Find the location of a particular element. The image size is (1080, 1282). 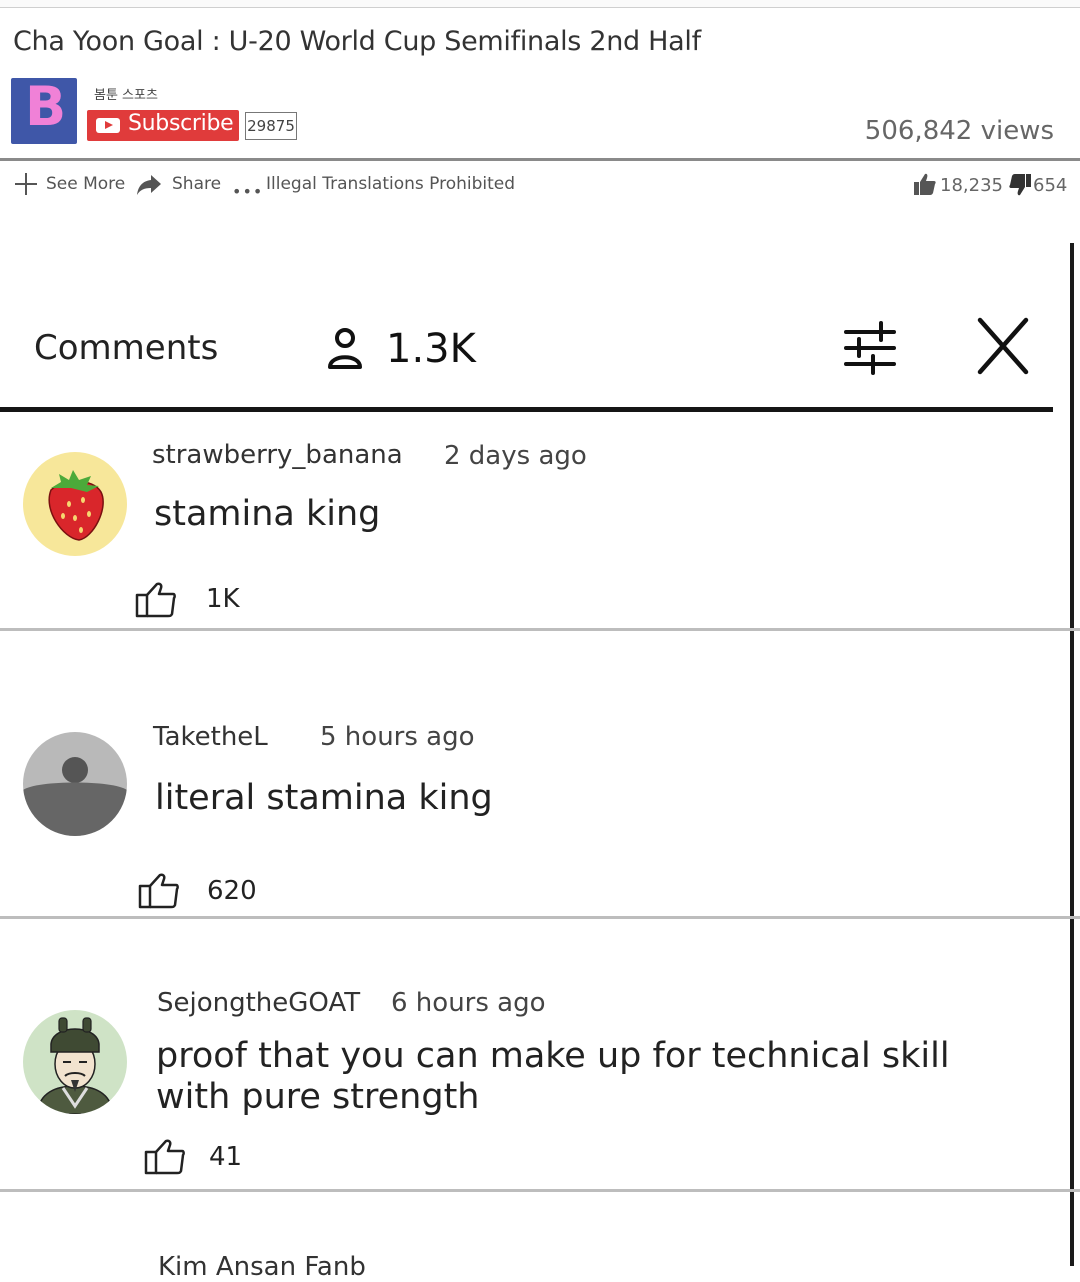

channel-name: 봄툰 스포츠 is located at coordinates (126, 93).